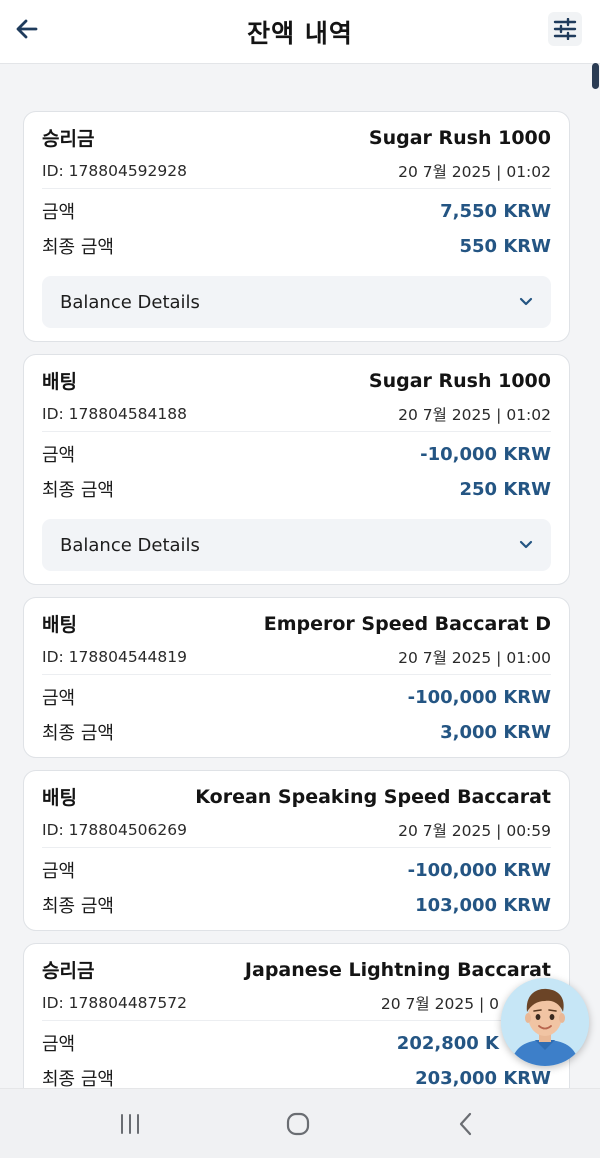 The height and width of the screenshot is (1158, 600). What do you see at coordinates (495, 211) in the screenshot?
I see `amount-value: 7,550 KRW` at bounding box center [495, 211].